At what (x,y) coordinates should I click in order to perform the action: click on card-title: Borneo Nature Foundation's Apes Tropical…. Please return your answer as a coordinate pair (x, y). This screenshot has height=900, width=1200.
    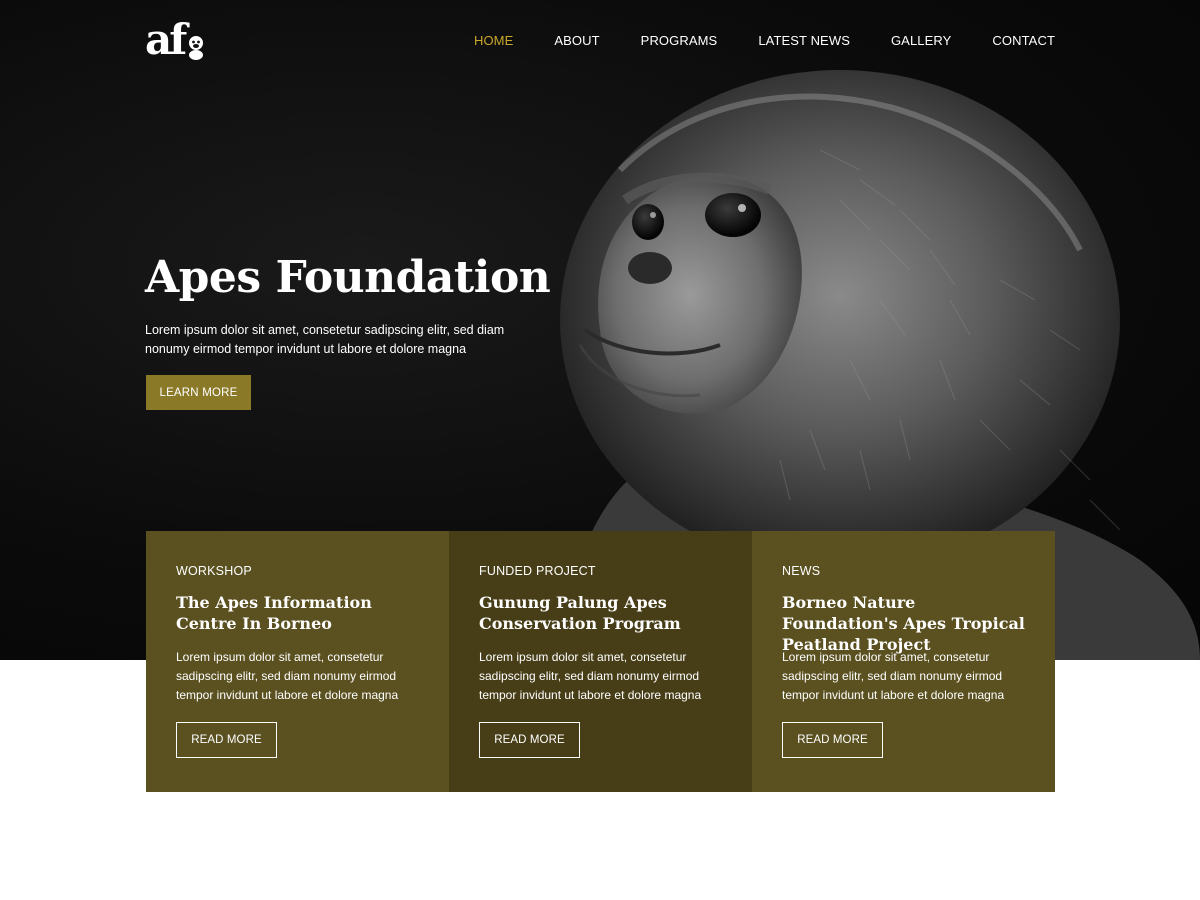
    Looking at the image, I should click on (907, 623).